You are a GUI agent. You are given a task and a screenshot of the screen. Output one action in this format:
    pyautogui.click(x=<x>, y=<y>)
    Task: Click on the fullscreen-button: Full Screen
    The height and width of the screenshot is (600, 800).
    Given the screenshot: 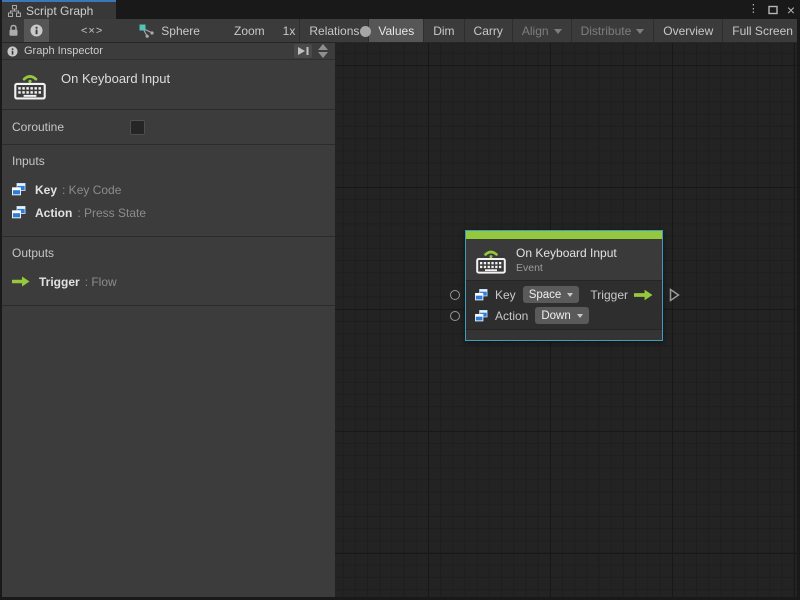 What is the action you would take?
    pyautogui.click(x=761, y=30)
    